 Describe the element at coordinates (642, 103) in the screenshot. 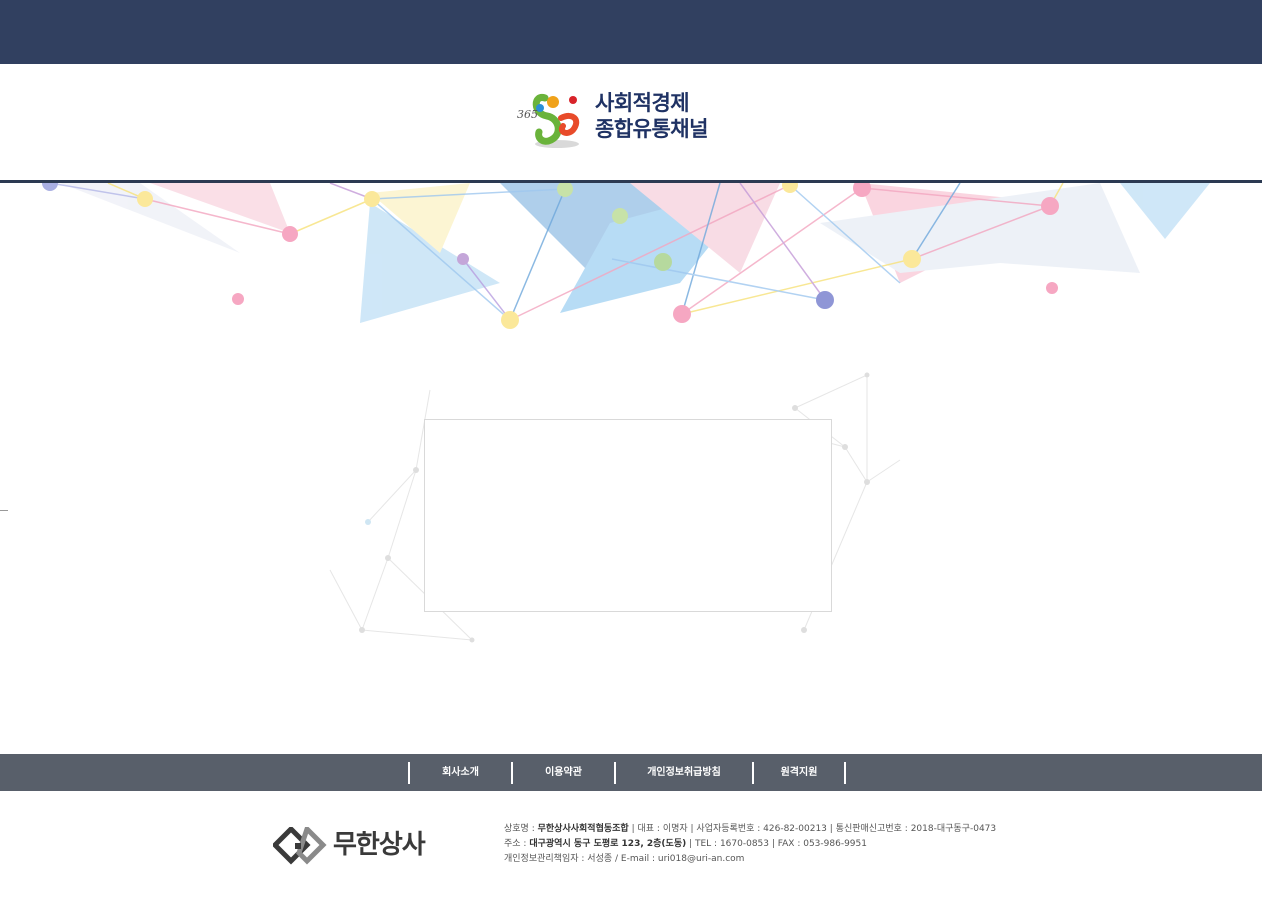

I see `logo-line-1: 사회적경제` at that location.